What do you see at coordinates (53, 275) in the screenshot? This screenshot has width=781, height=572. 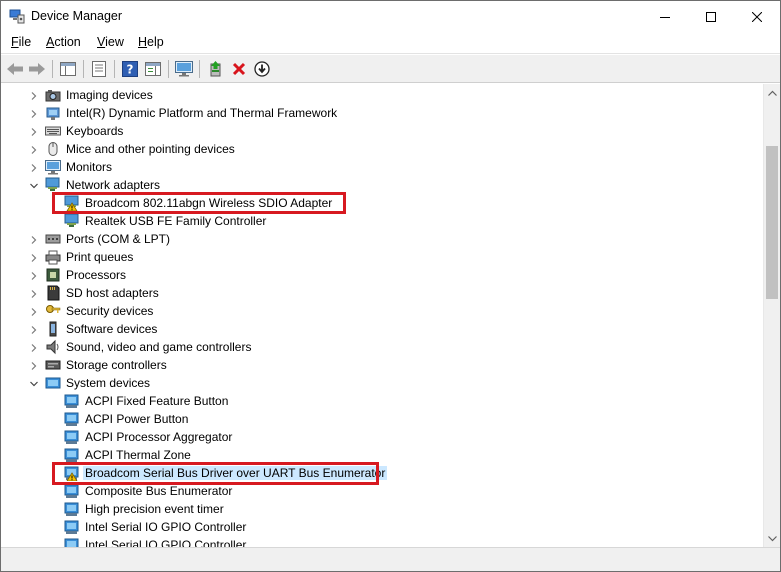 I see `processor-icon` at bounding box center [53, 275].